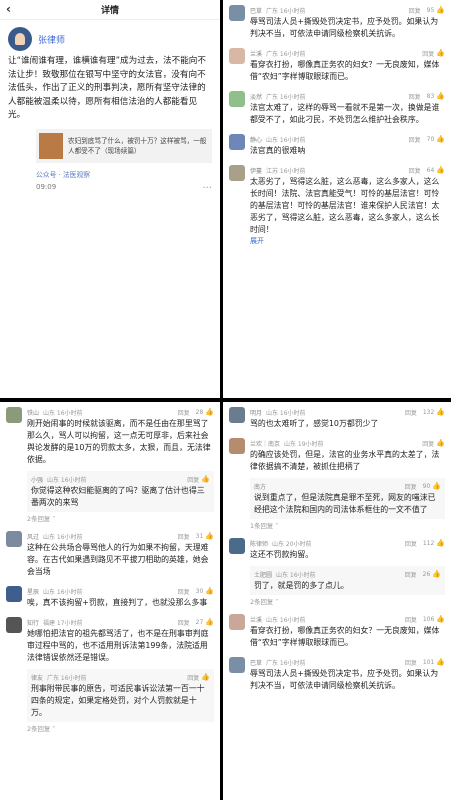 The height and width of the screenshot is (800, 451). Describe the element at coordinates (350, 526) in the screenshot. I see `more-replies-link: 1条回复 ˅` at that location.